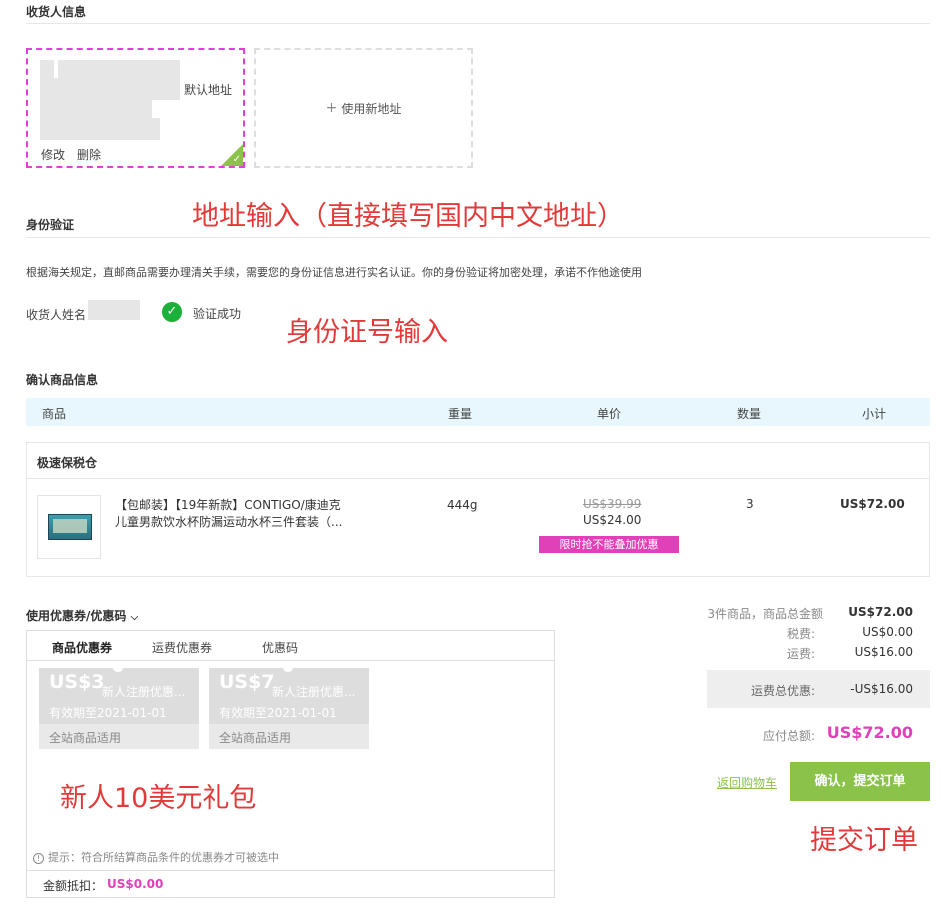 This screenshot has height=907, width=943. Describe the element at coordinates (77, 682) in the screenshot. I see `coupon-amount: US$3` at that location.